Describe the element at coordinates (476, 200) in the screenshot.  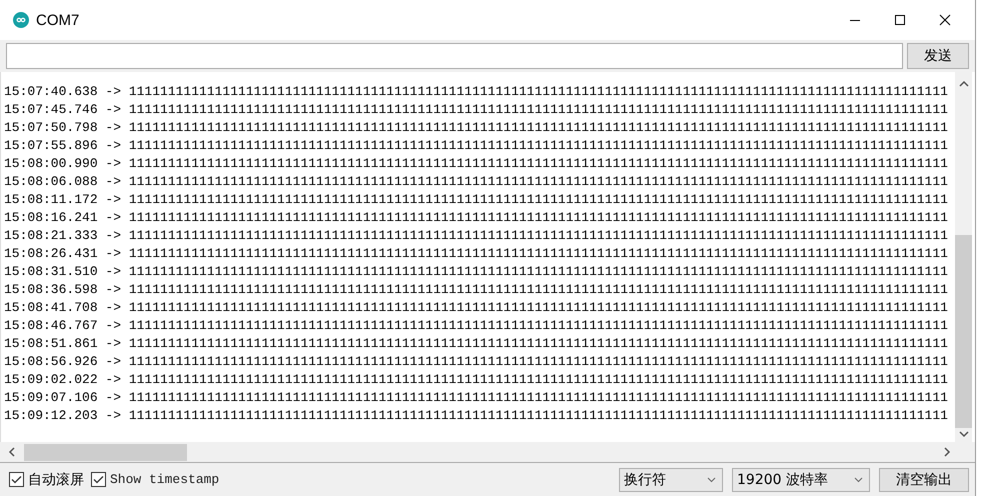
I see `log-line: 15:08:11.172 -> 111111111111111111111111111111111111111111111111111111111111111111111111111111111111111111111111111111111` at that location.